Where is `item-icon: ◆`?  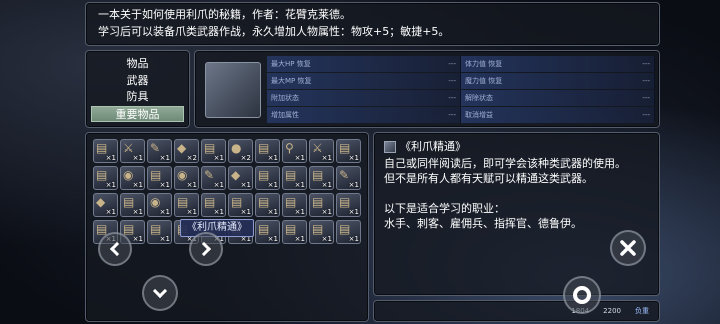
item-icon: ◆ is located at coordinates (236, 175).